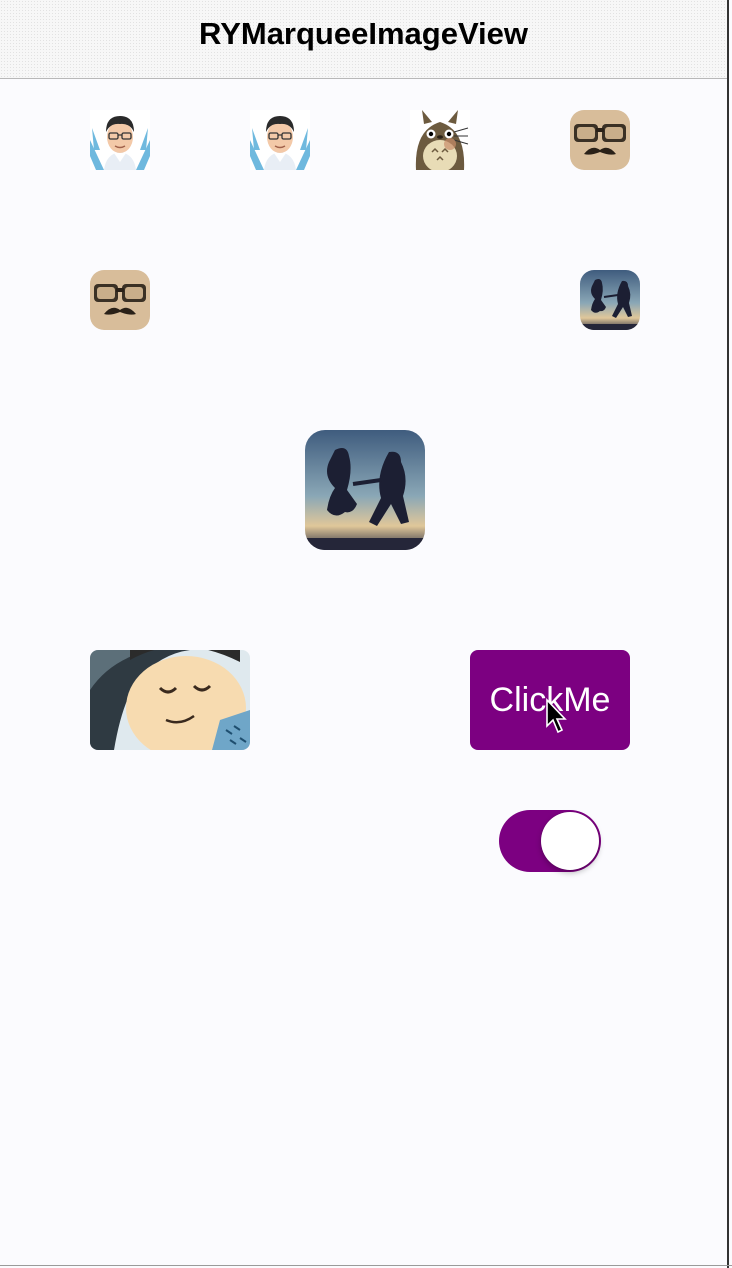 The width and height of the screenshot is (732, 1268). Describe the element at coordinates (728, 634) in the screenshot. I see `screen-edge` at that location.